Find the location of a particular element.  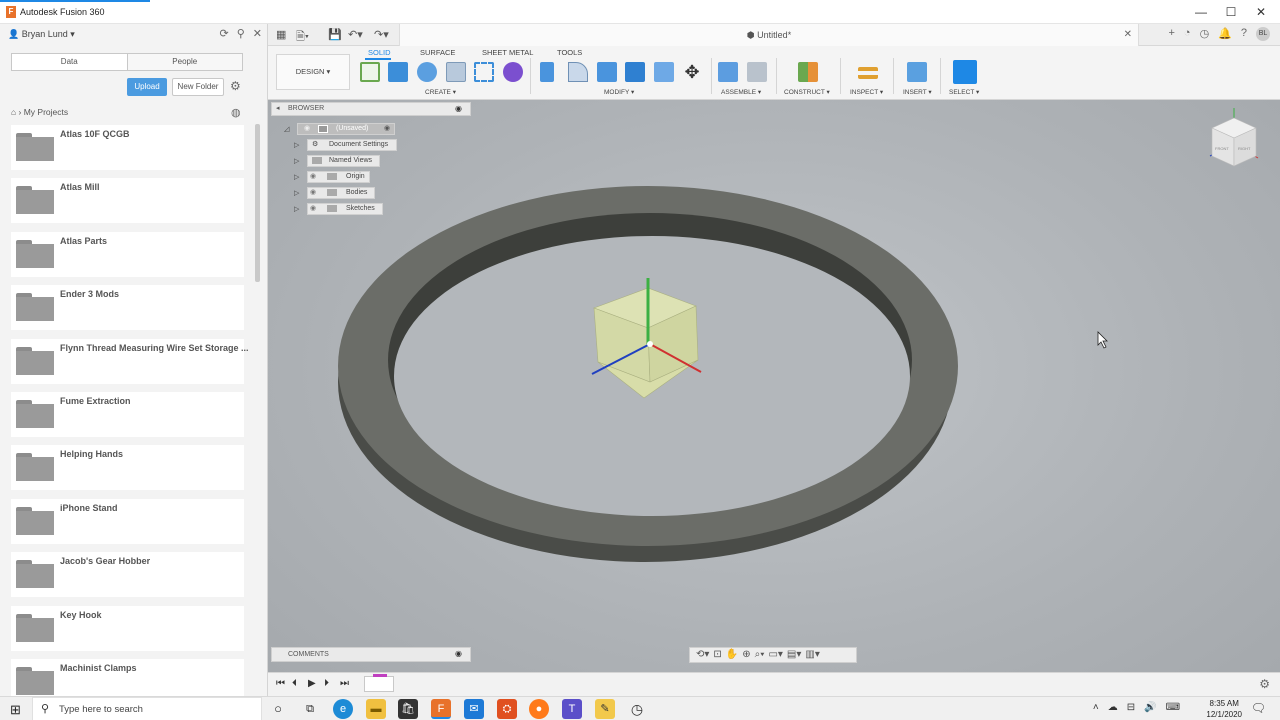

comments-panel: COMMENTS ◉ is located at coordinates (371, 654).